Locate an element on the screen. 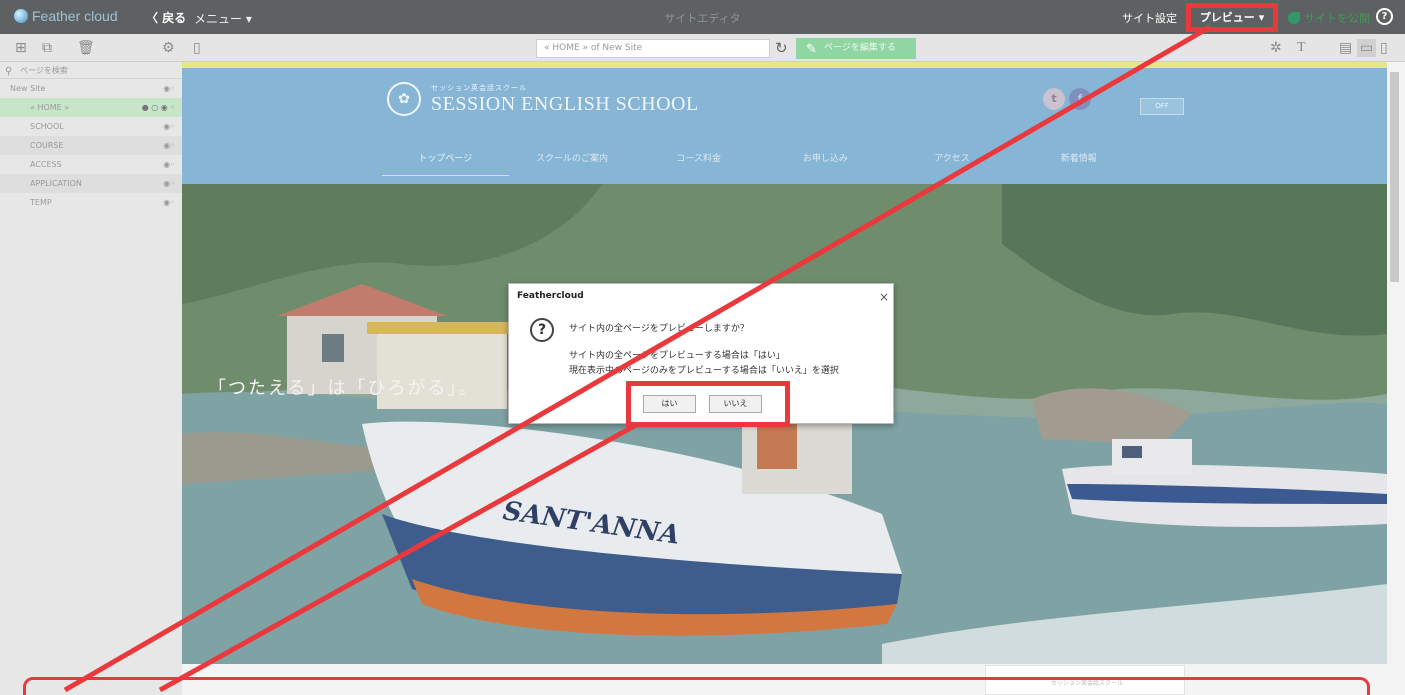 The height and width of the screenshot is (695, 1405). nav-item: アクセス is located at coordinates (952, 161).